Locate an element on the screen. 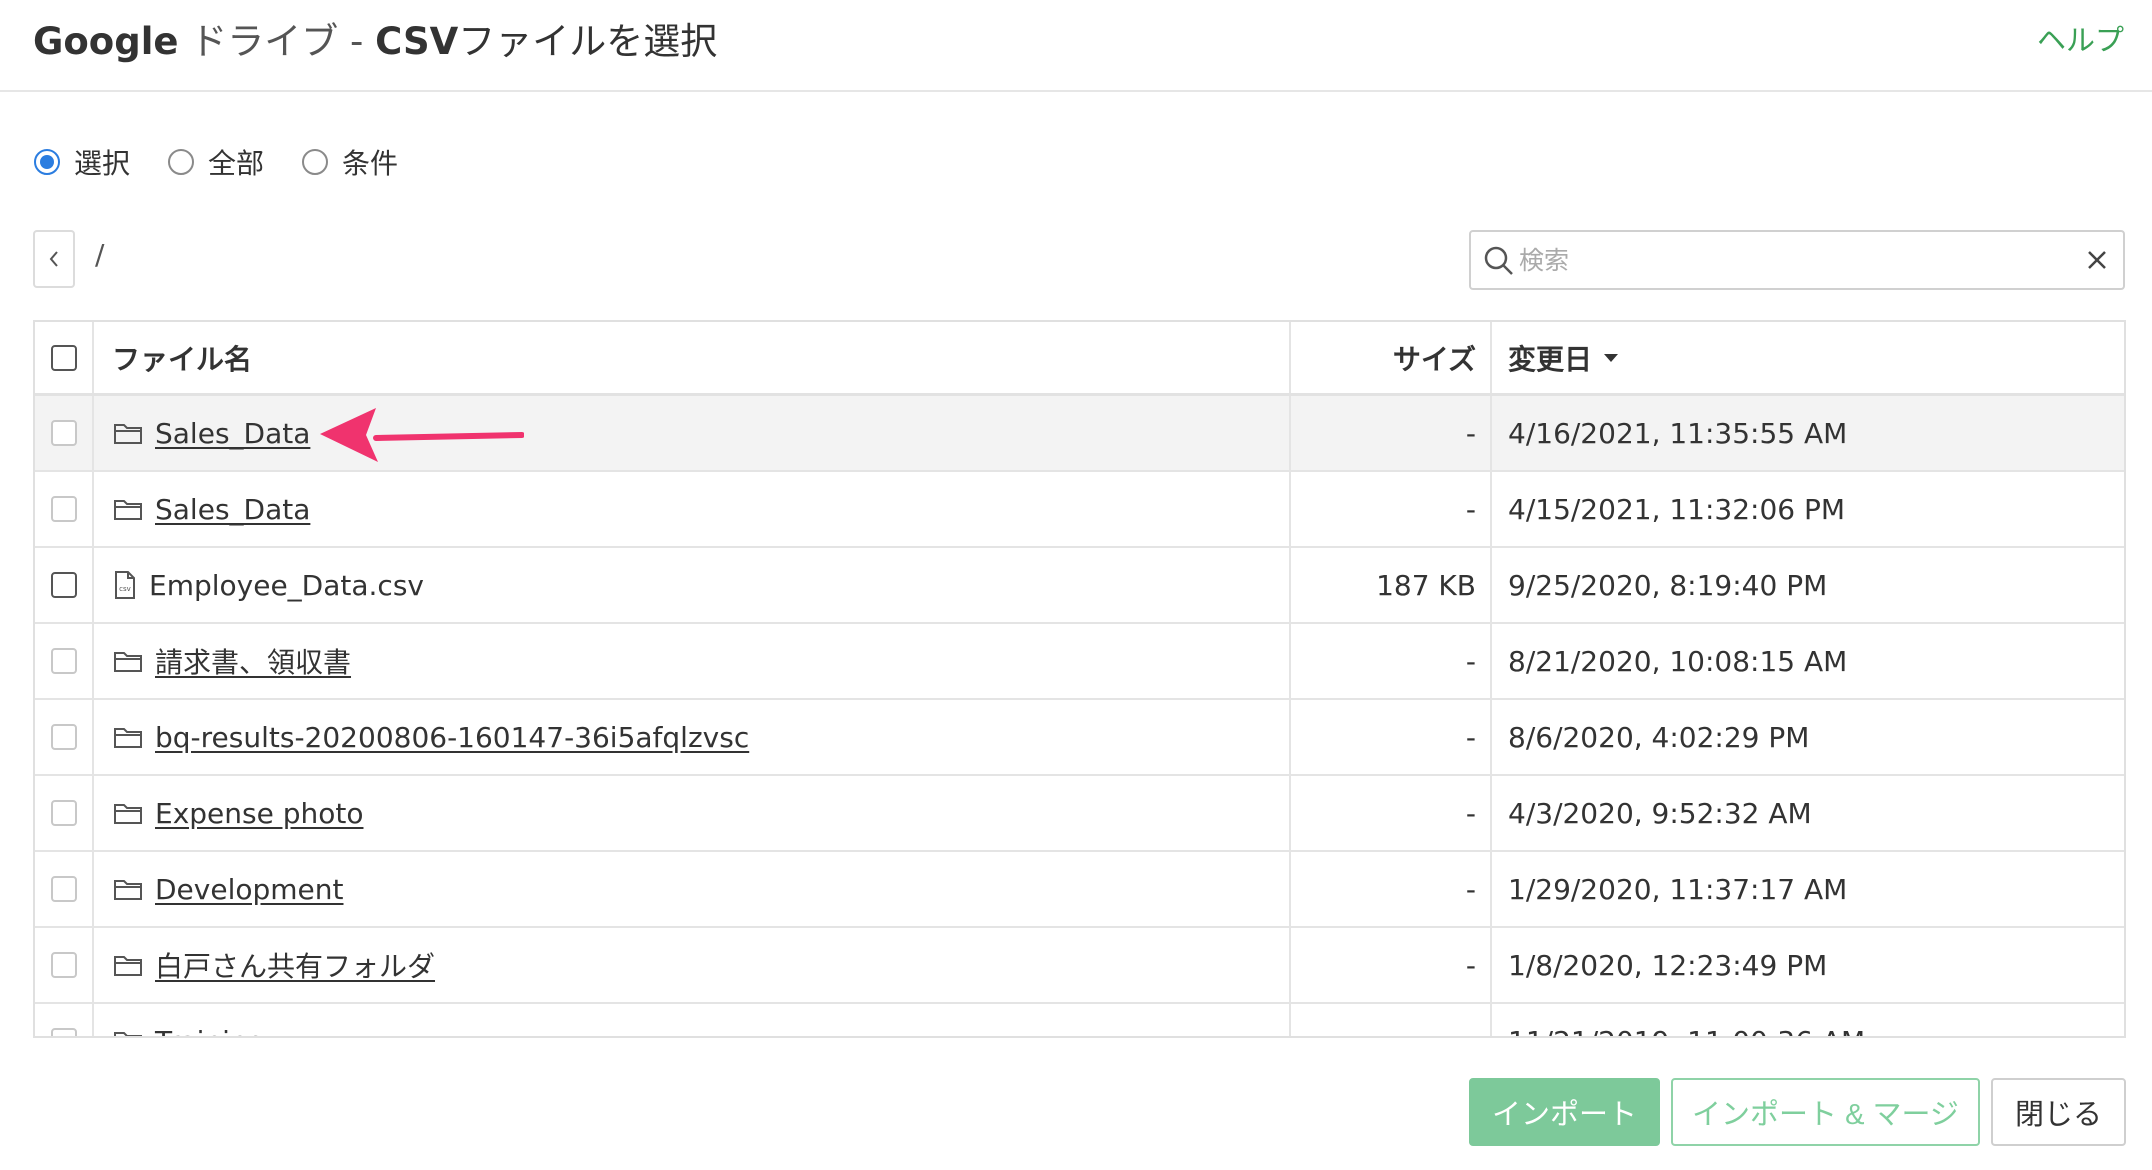 Image resolution: width=2152 pixels, height=1170 pixels. row-modified-cell: 1/29/2020, 11:37:17 AM is located at coordinates (1808, 889).